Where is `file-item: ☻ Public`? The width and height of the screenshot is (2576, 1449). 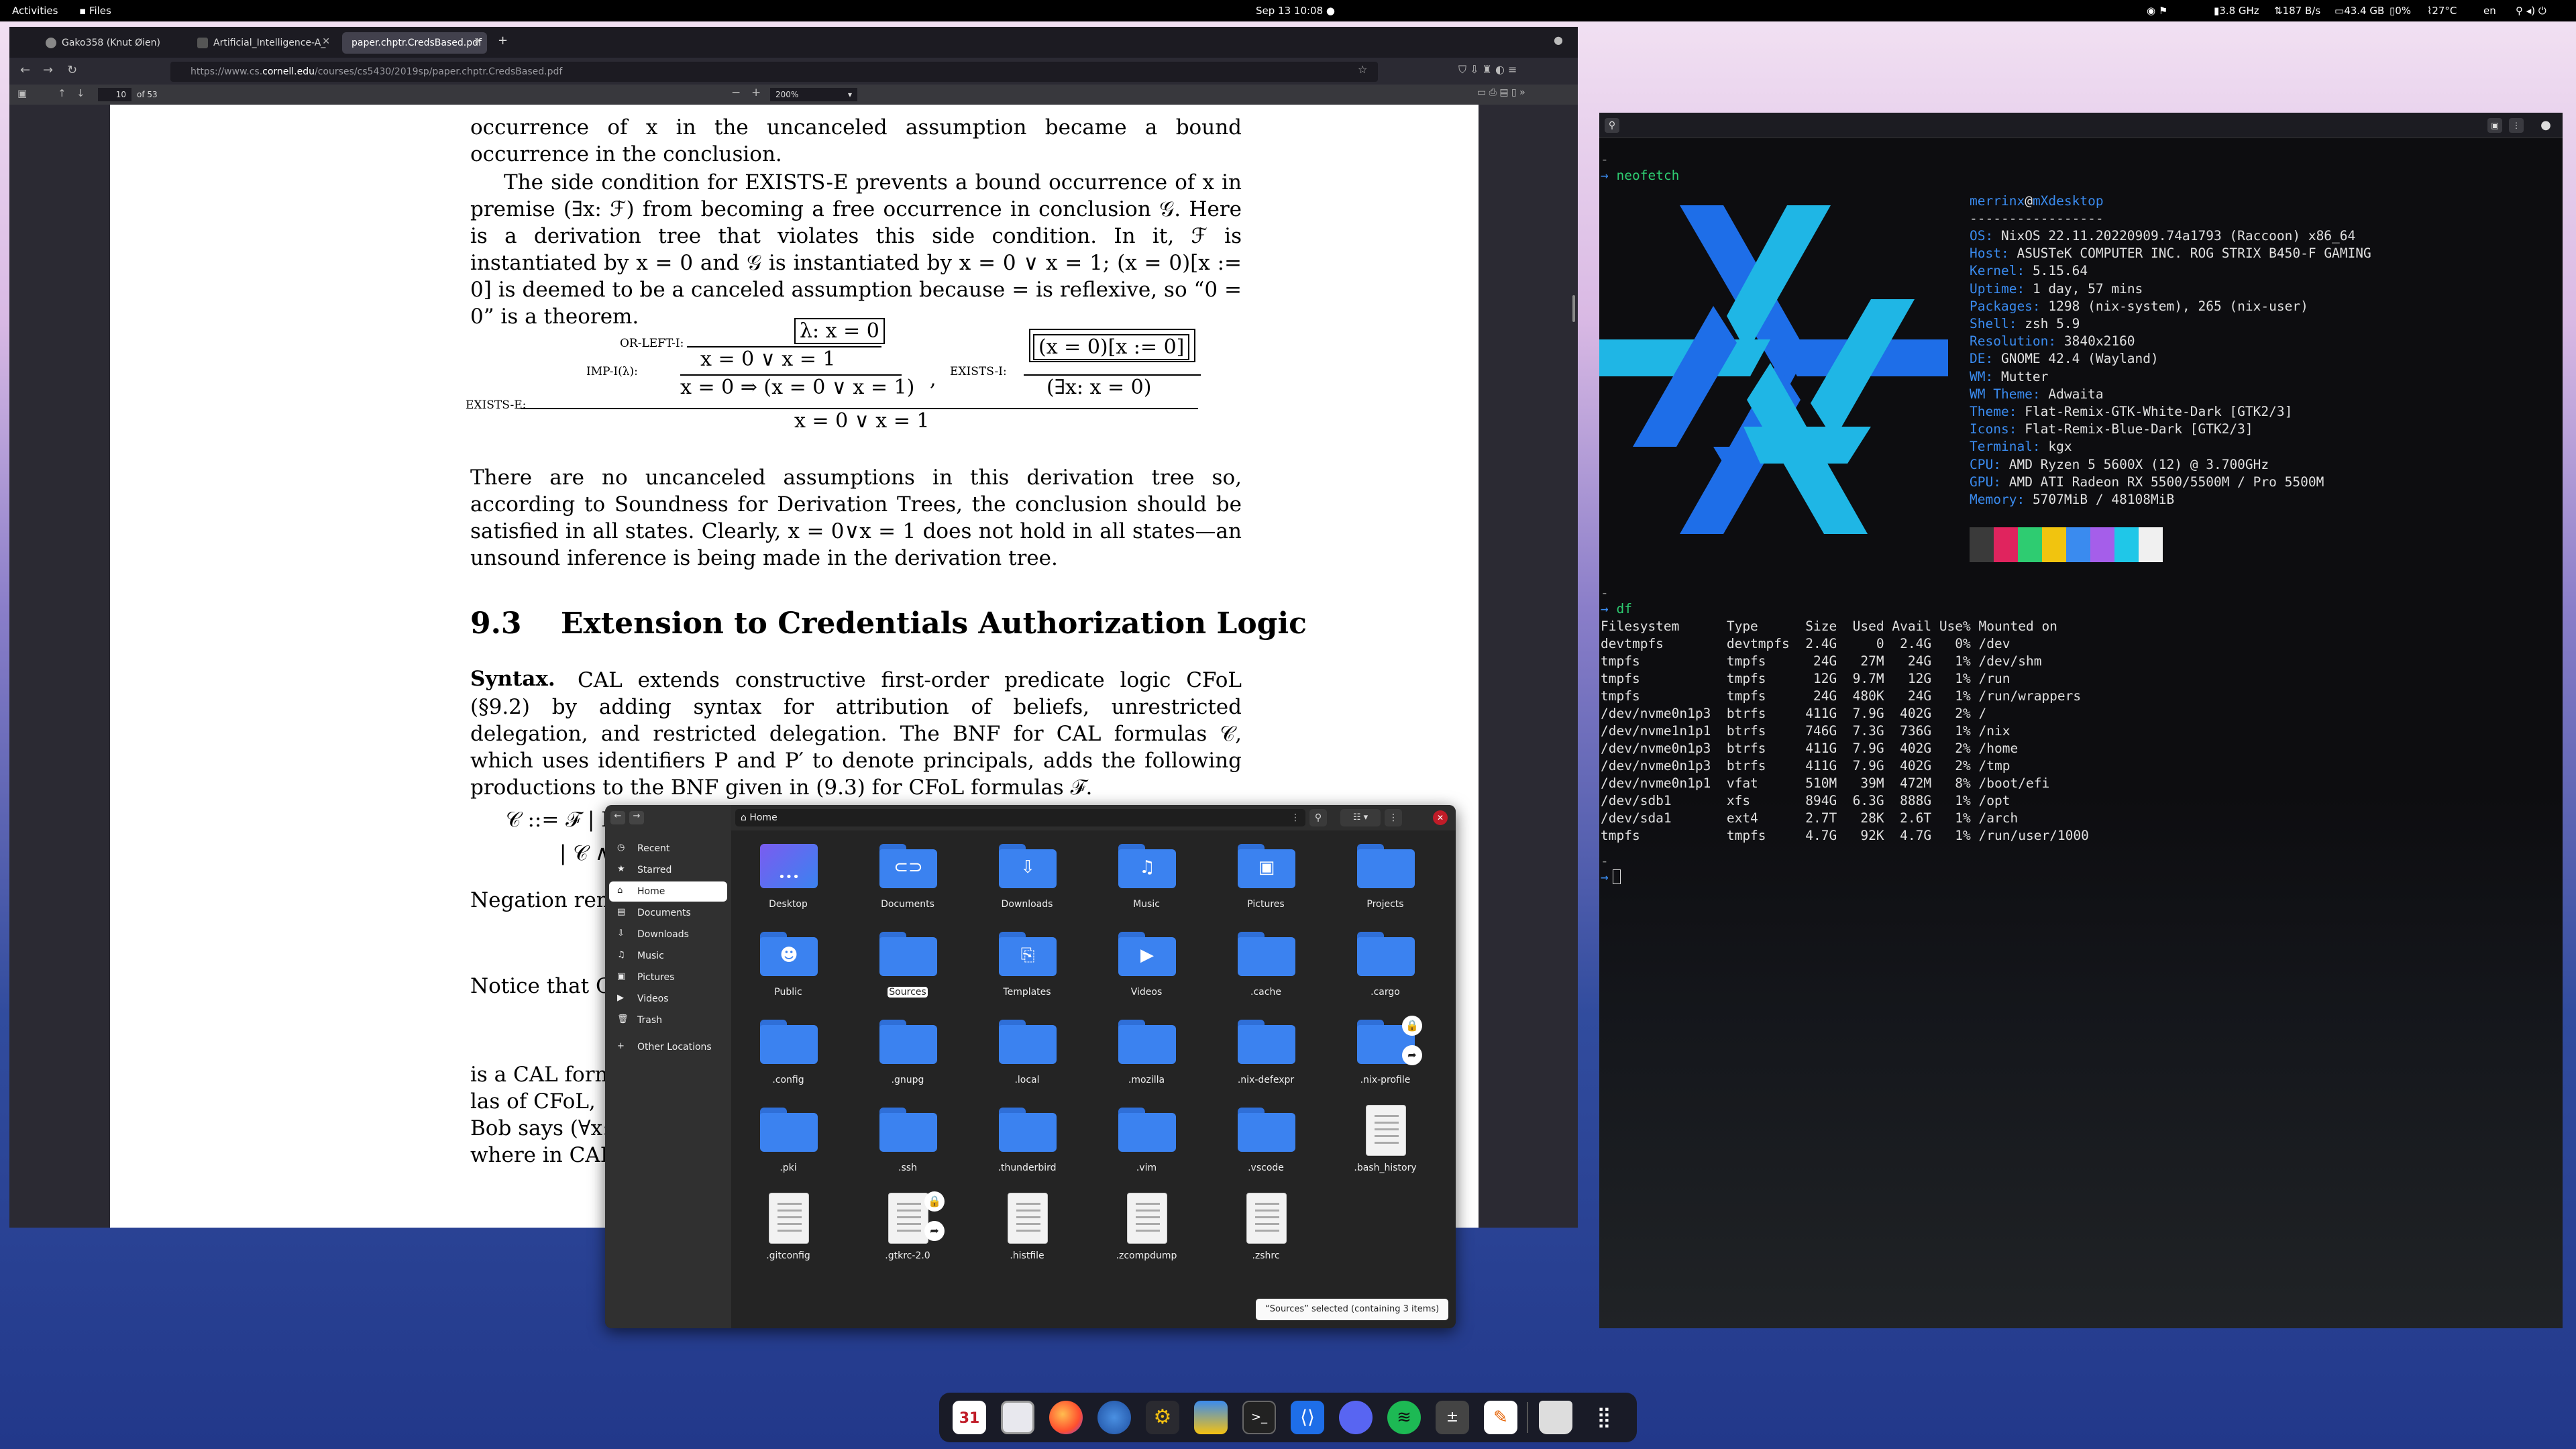
file-item: ☻ Public is located at coordinates (788, 968).